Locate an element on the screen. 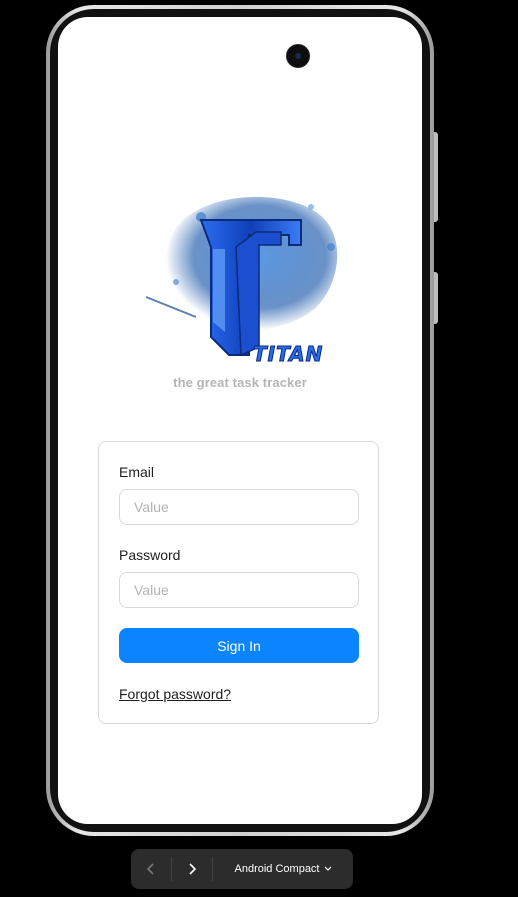 Image resolution: width=518 pixels, height=897 pixels. chevron-down-icon is located at coordinates (327, 868).